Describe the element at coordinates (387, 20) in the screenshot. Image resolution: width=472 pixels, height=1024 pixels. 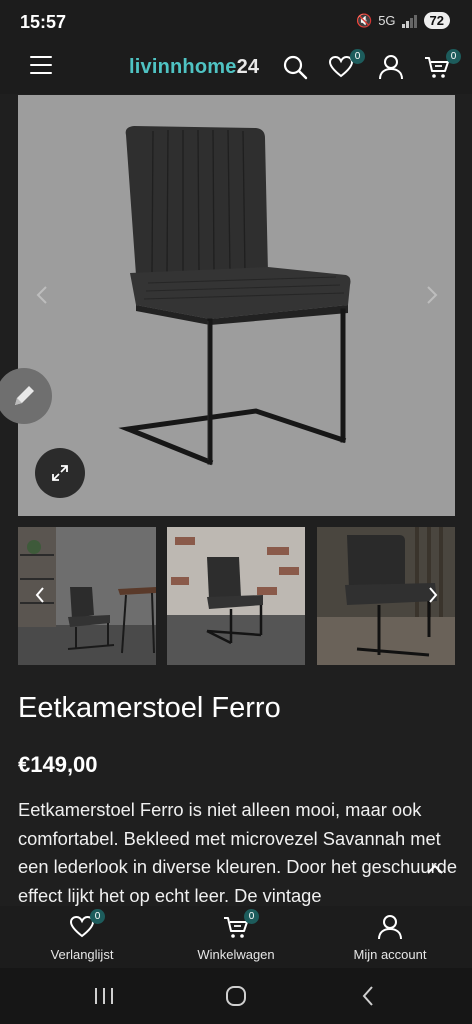
I see `network-label: 5G` at that location.